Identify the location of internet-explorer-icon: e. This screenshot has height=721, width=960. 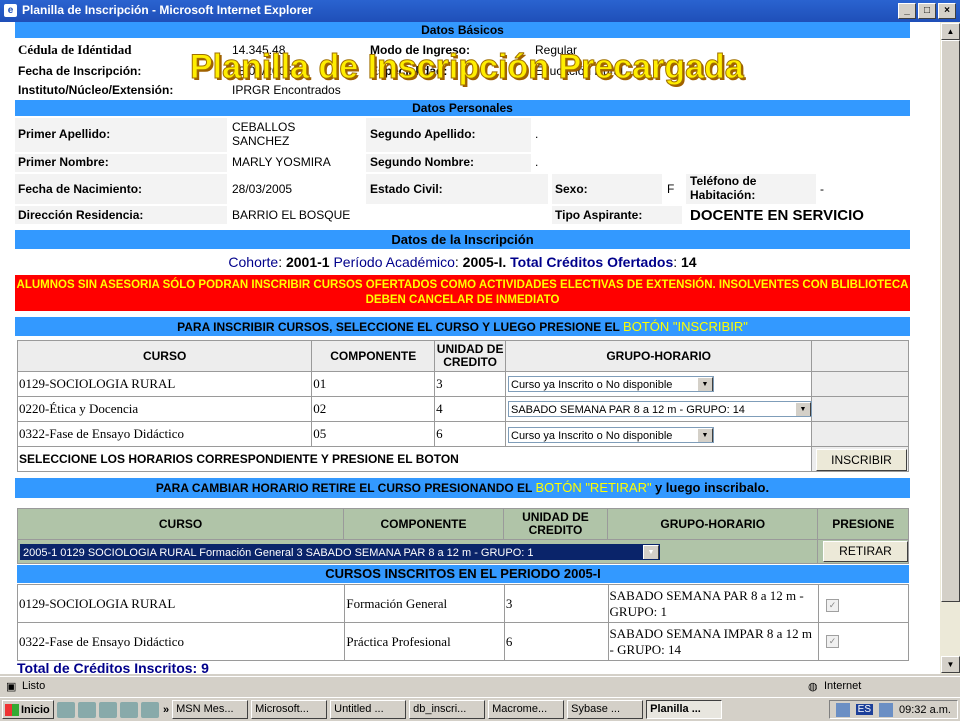
(10, 10).